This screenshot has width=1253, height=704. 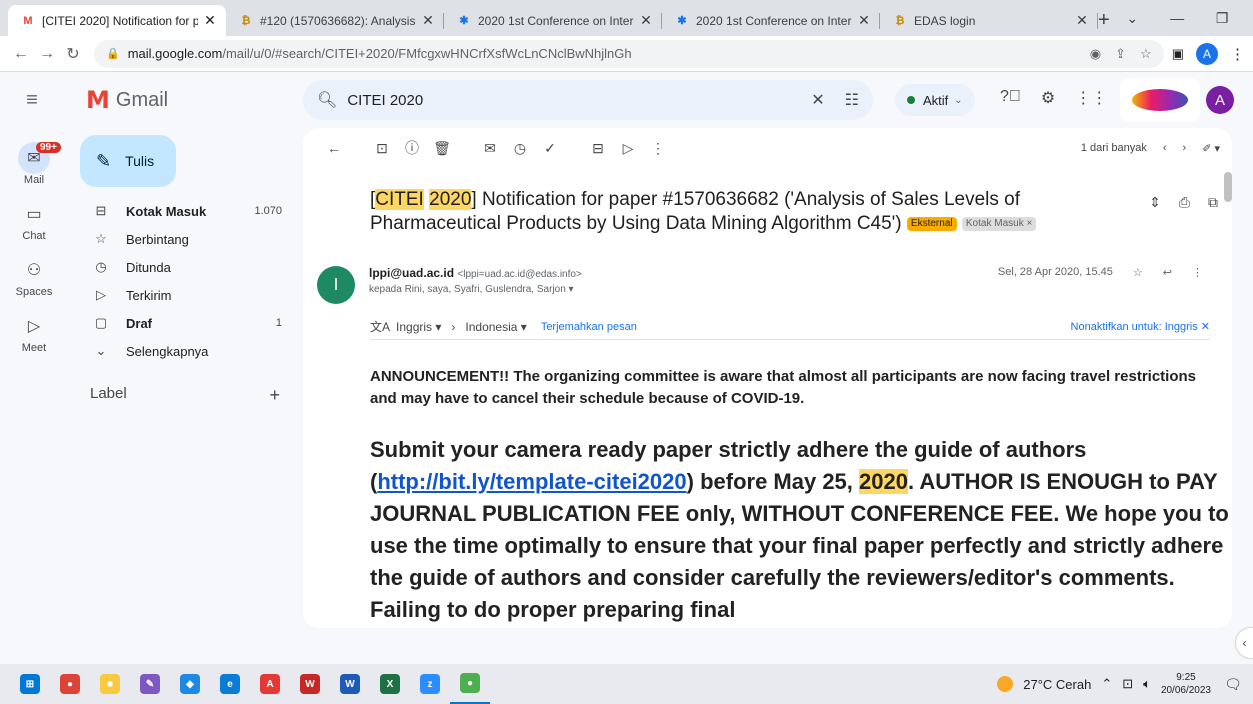 I want to click on lock-icon: 🔒, so click(x=113, y=53).